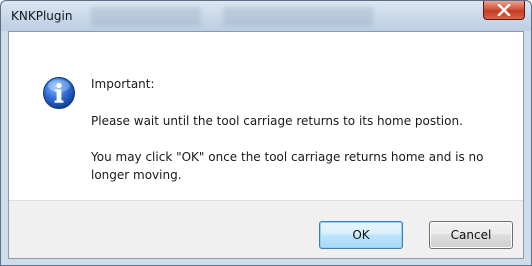 Image resolution: width=532 pixels, height=266 pixels. What do you see at coordinates (361, 235) in the screenshot?
I see `ok-button: OK` at bounding box center [361, 235].